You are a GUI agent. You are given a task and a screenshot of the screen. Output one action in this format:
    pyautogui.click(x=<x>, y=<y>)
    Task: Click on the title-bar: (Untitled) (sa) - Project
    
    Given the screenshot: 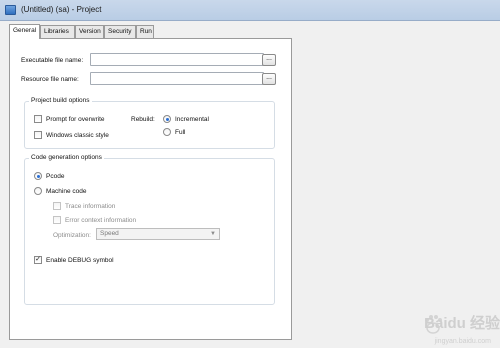 What is the action you would take?
    pyautogui.click(x=250, y=10)
    